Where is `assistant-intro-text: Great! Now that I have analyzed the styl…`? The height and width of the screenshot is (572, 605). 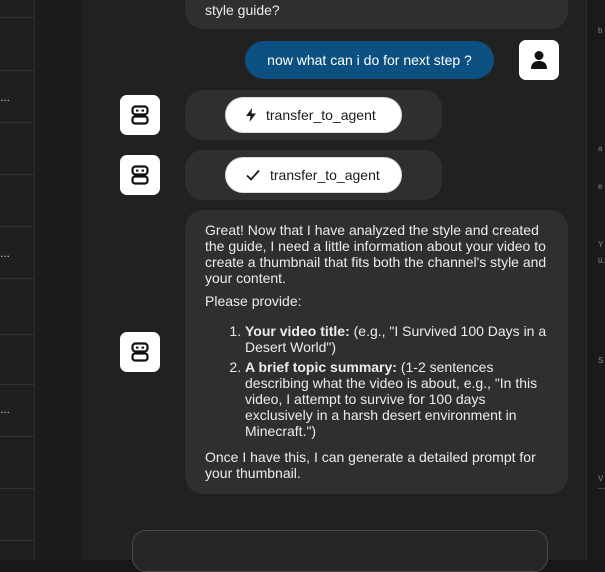 assistant-intro-text: Great! Now that I have analyzed the styl… is located at coordinates (376, 254).